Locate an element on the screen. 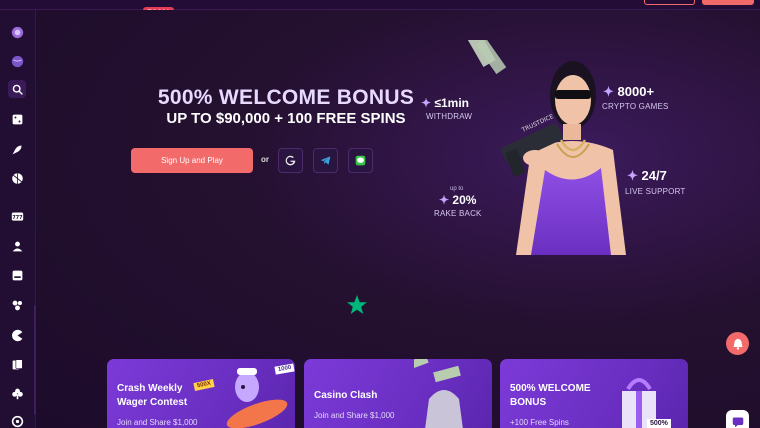  club-icon is located at coordinates (17, 393).